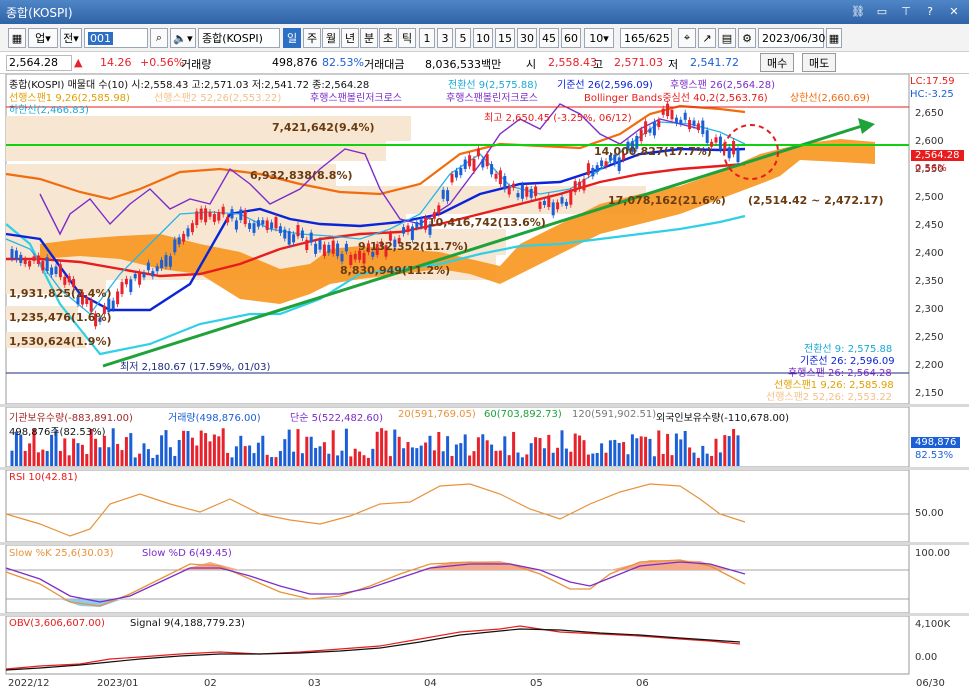  I want to click on vol-sub: 498,876주(82.53%), so click(57, 432).